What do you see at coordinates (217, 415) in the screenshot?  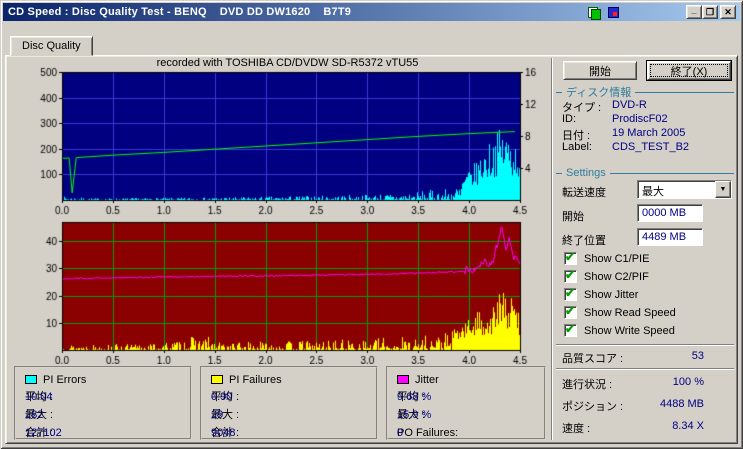 I see `stat-value: 29` at bounding box center [217, 415].